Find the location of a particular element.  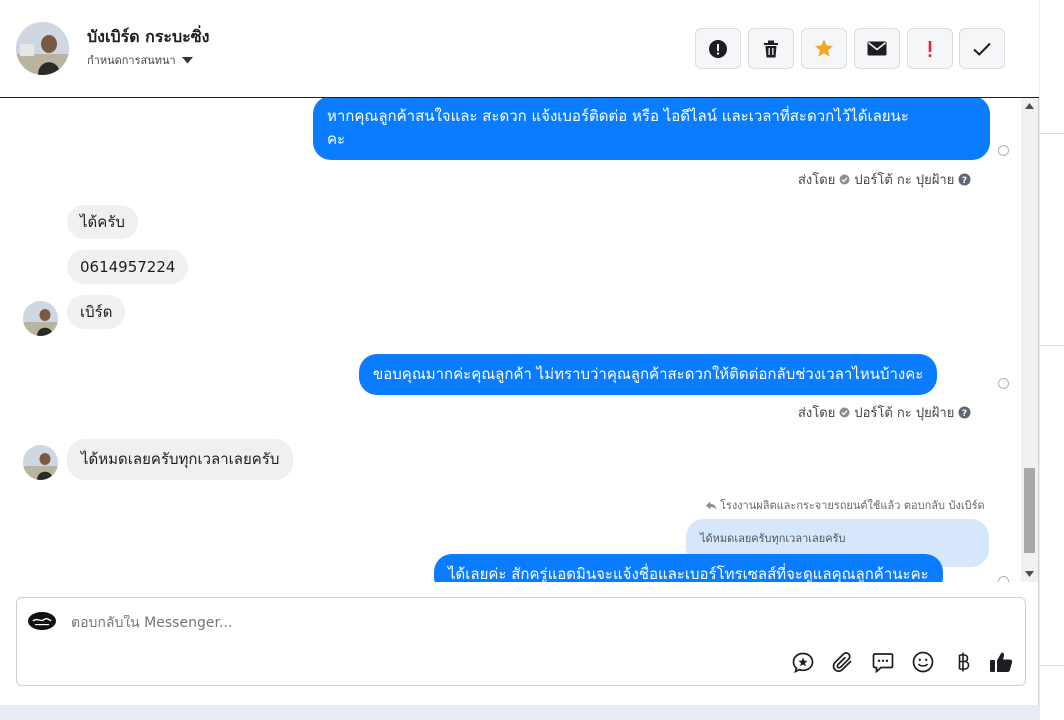

reply-composer is located at coordinates (521, 641).